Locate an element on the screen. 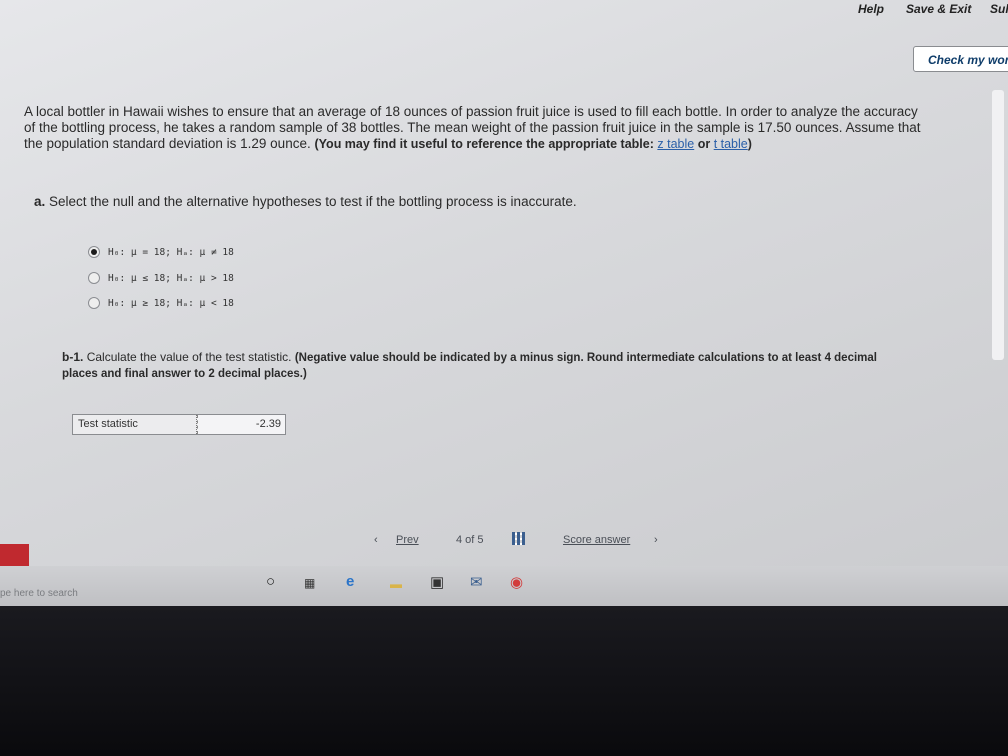 The height and width of the screenshot is (756, 1008). t-table-link: t table is located at coordinates (731, 144).